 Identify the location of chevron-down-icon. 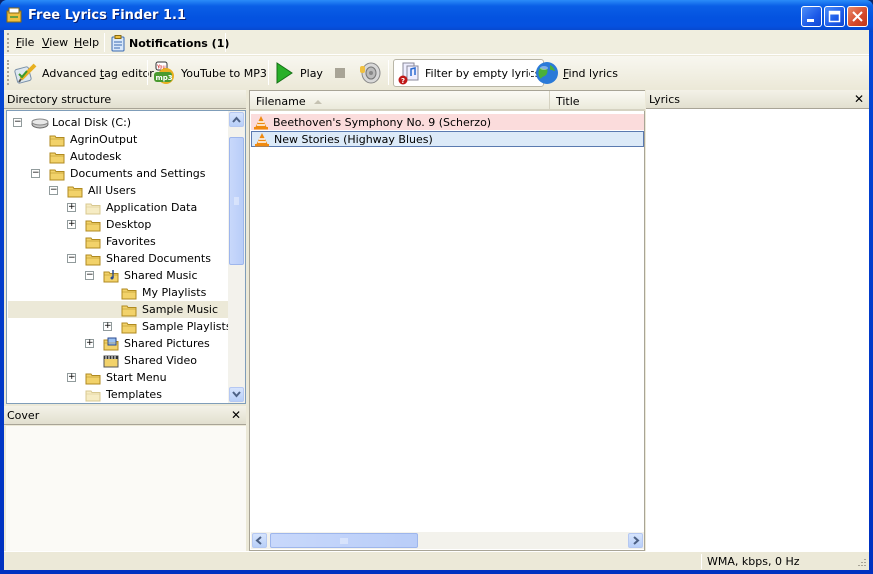
(236, 394).